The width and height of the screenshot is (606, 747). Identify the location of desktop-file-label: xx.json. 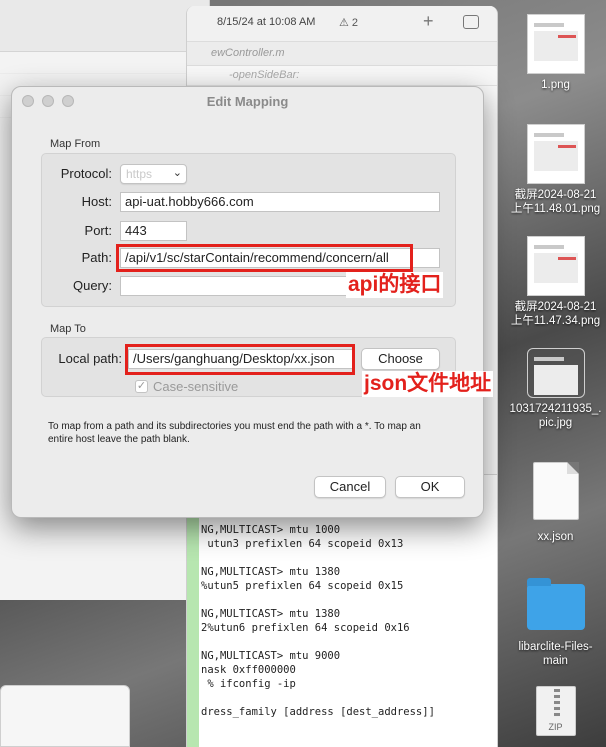
(555, 537).